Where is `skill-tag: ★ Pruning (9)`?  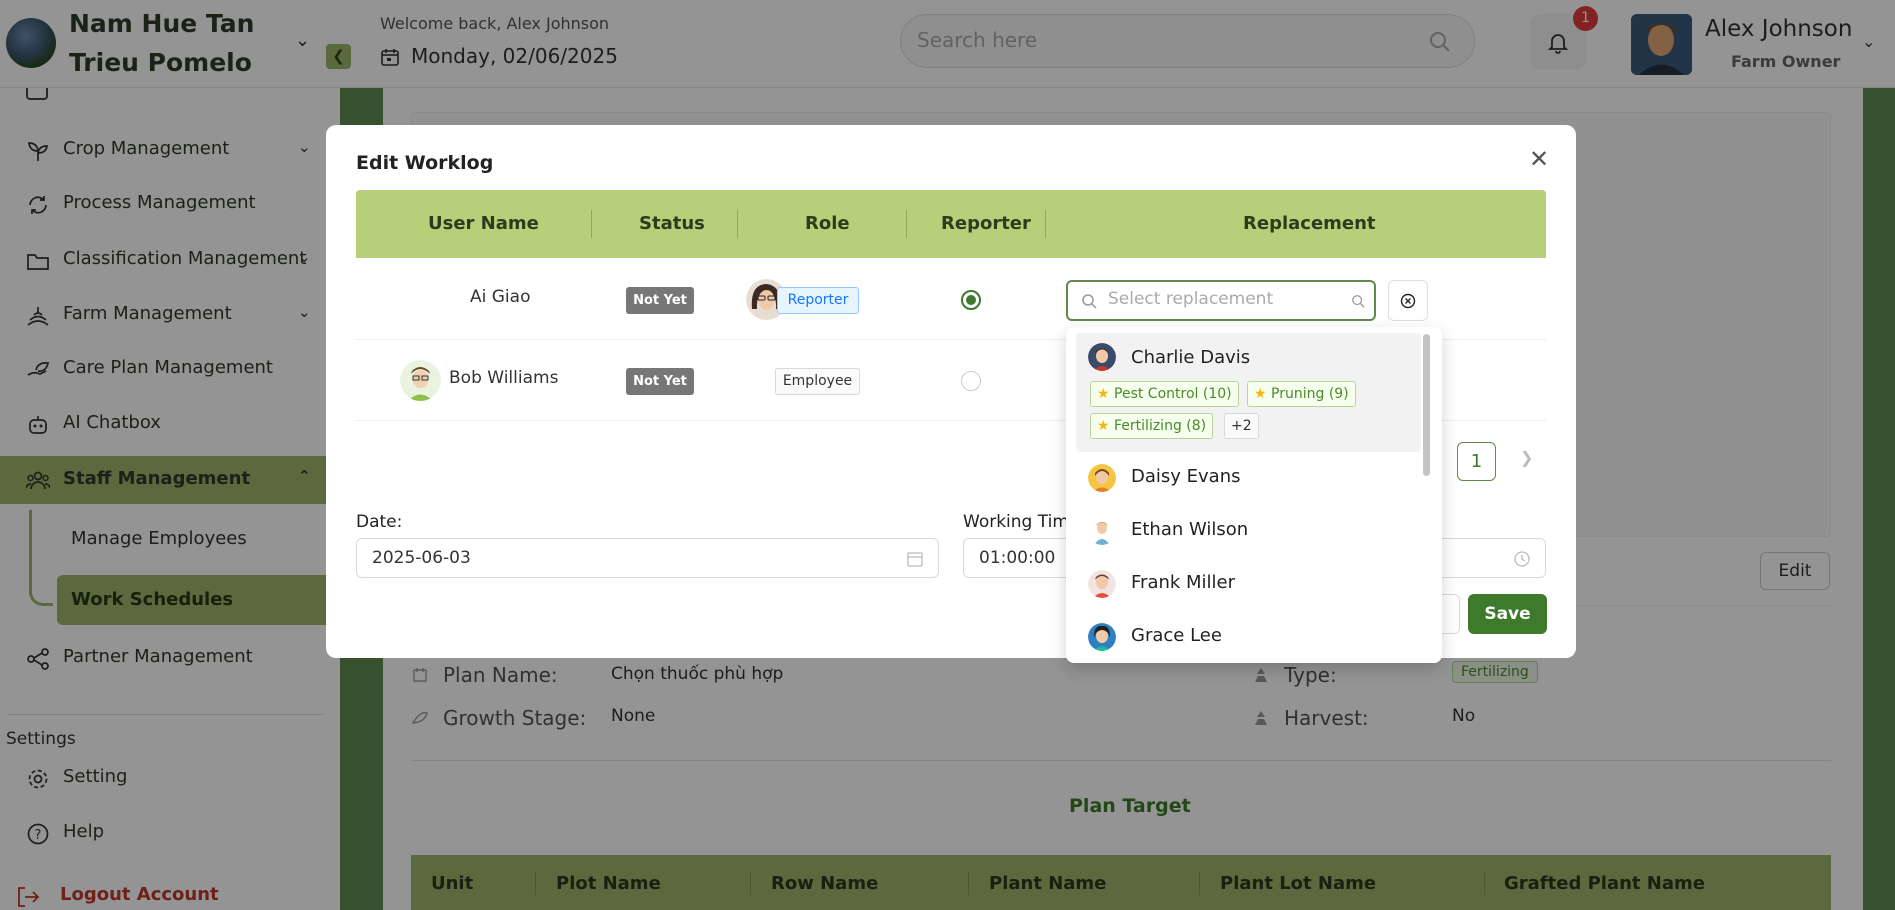
skill-tag: ★ Pruning (9) is located at coordinates (1301, 394).